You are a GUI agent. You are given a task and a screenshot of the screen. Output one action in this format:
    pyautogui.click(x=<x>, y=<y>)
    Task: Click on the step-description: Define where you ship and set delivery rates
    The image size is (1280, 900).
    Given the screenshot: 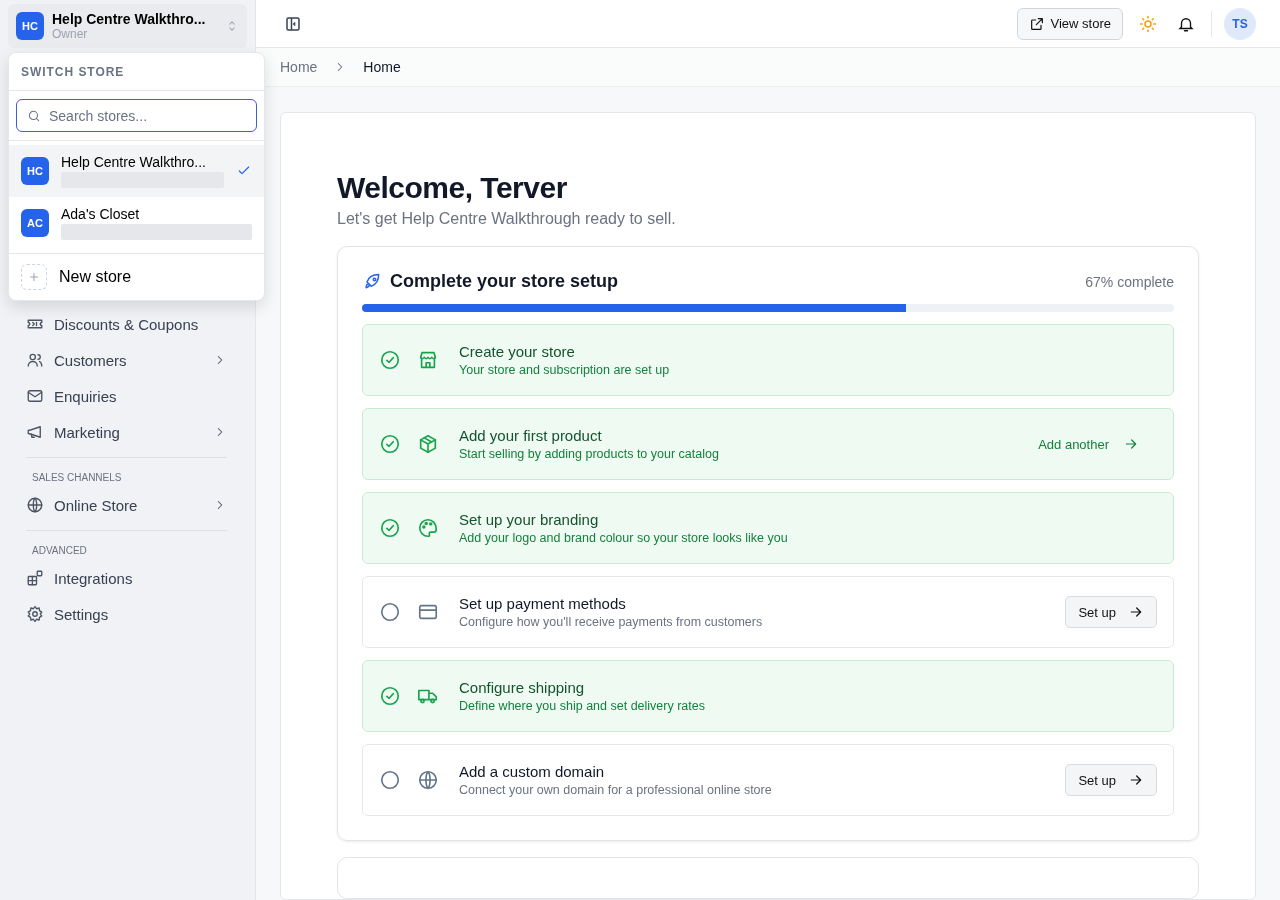 What is the action you would take?
    pyautogui.click(x=582, y=706)
    